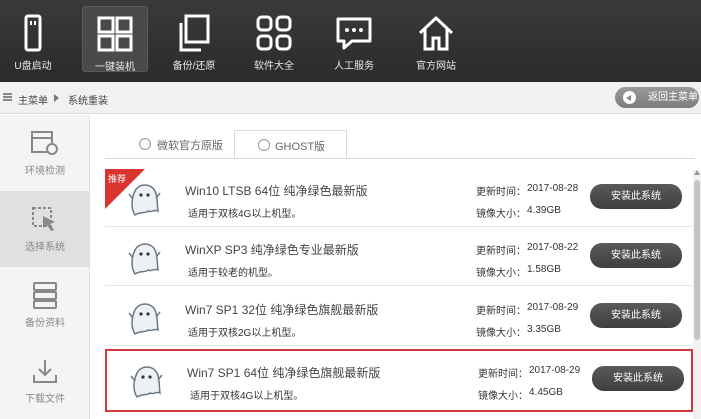 Image resolution: width=701 pixels, height=419 pixels. What do you see at coordinates (245, 333) in the screenshot?
I see `system-description: 适用于双核2G以上机型。` at bounding box center [245, 333].